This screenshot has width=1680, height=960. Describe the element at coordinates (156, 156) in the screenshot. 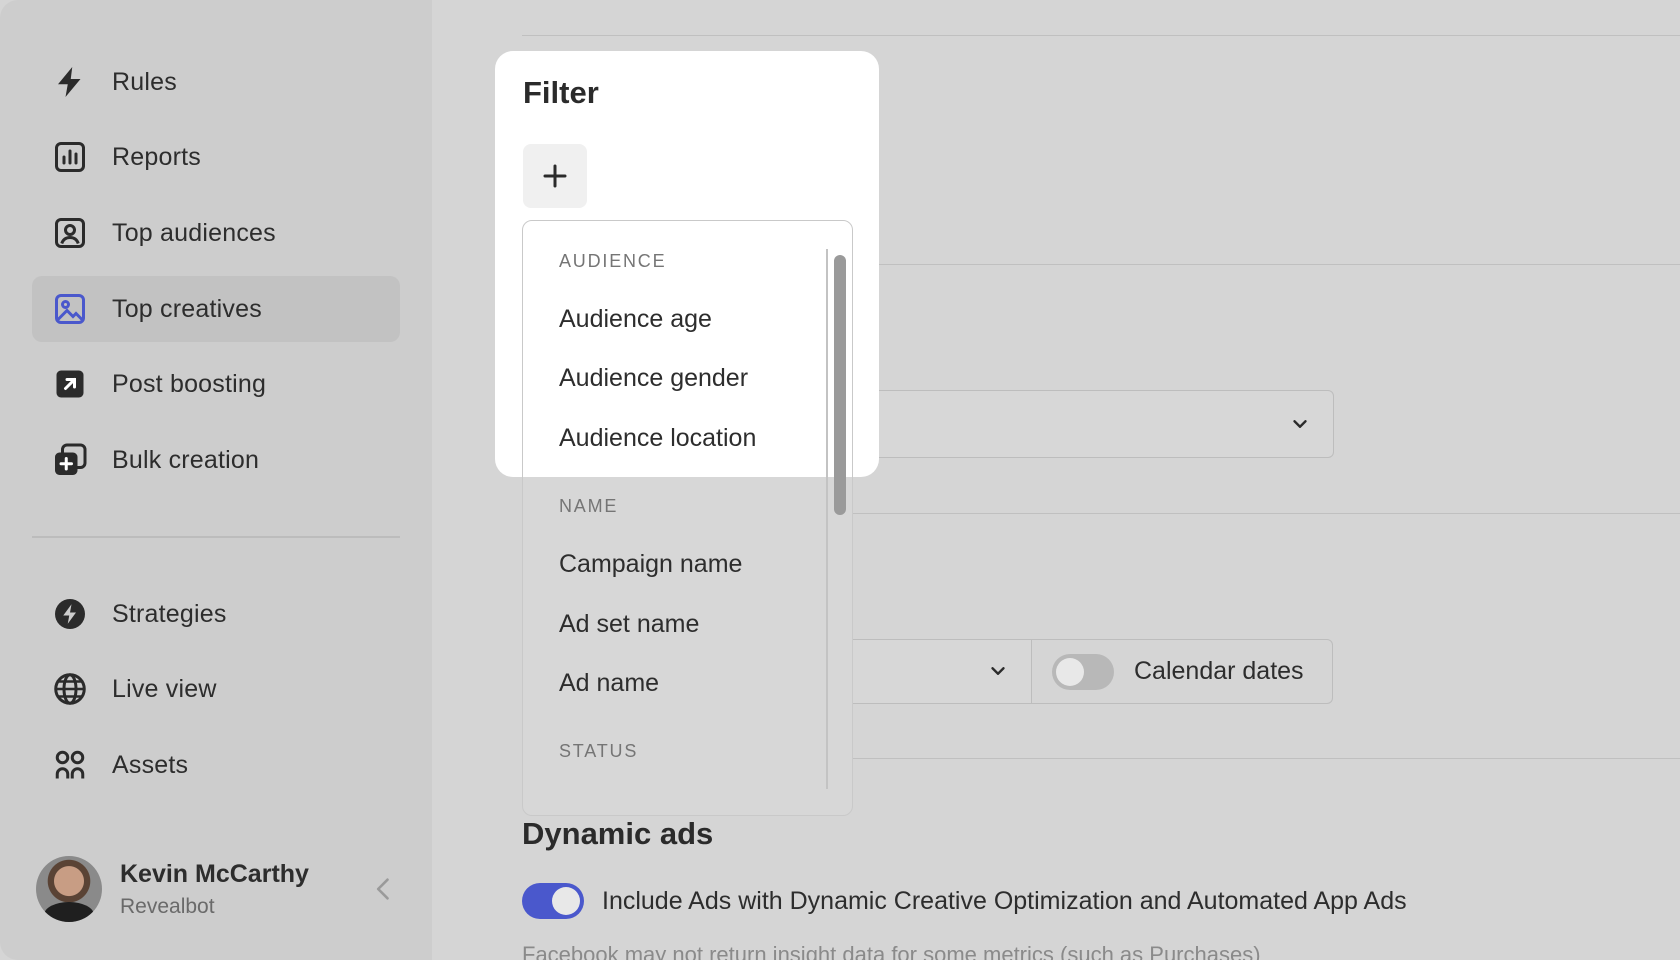

I see `sidebar-item-label: Reports` at that location.